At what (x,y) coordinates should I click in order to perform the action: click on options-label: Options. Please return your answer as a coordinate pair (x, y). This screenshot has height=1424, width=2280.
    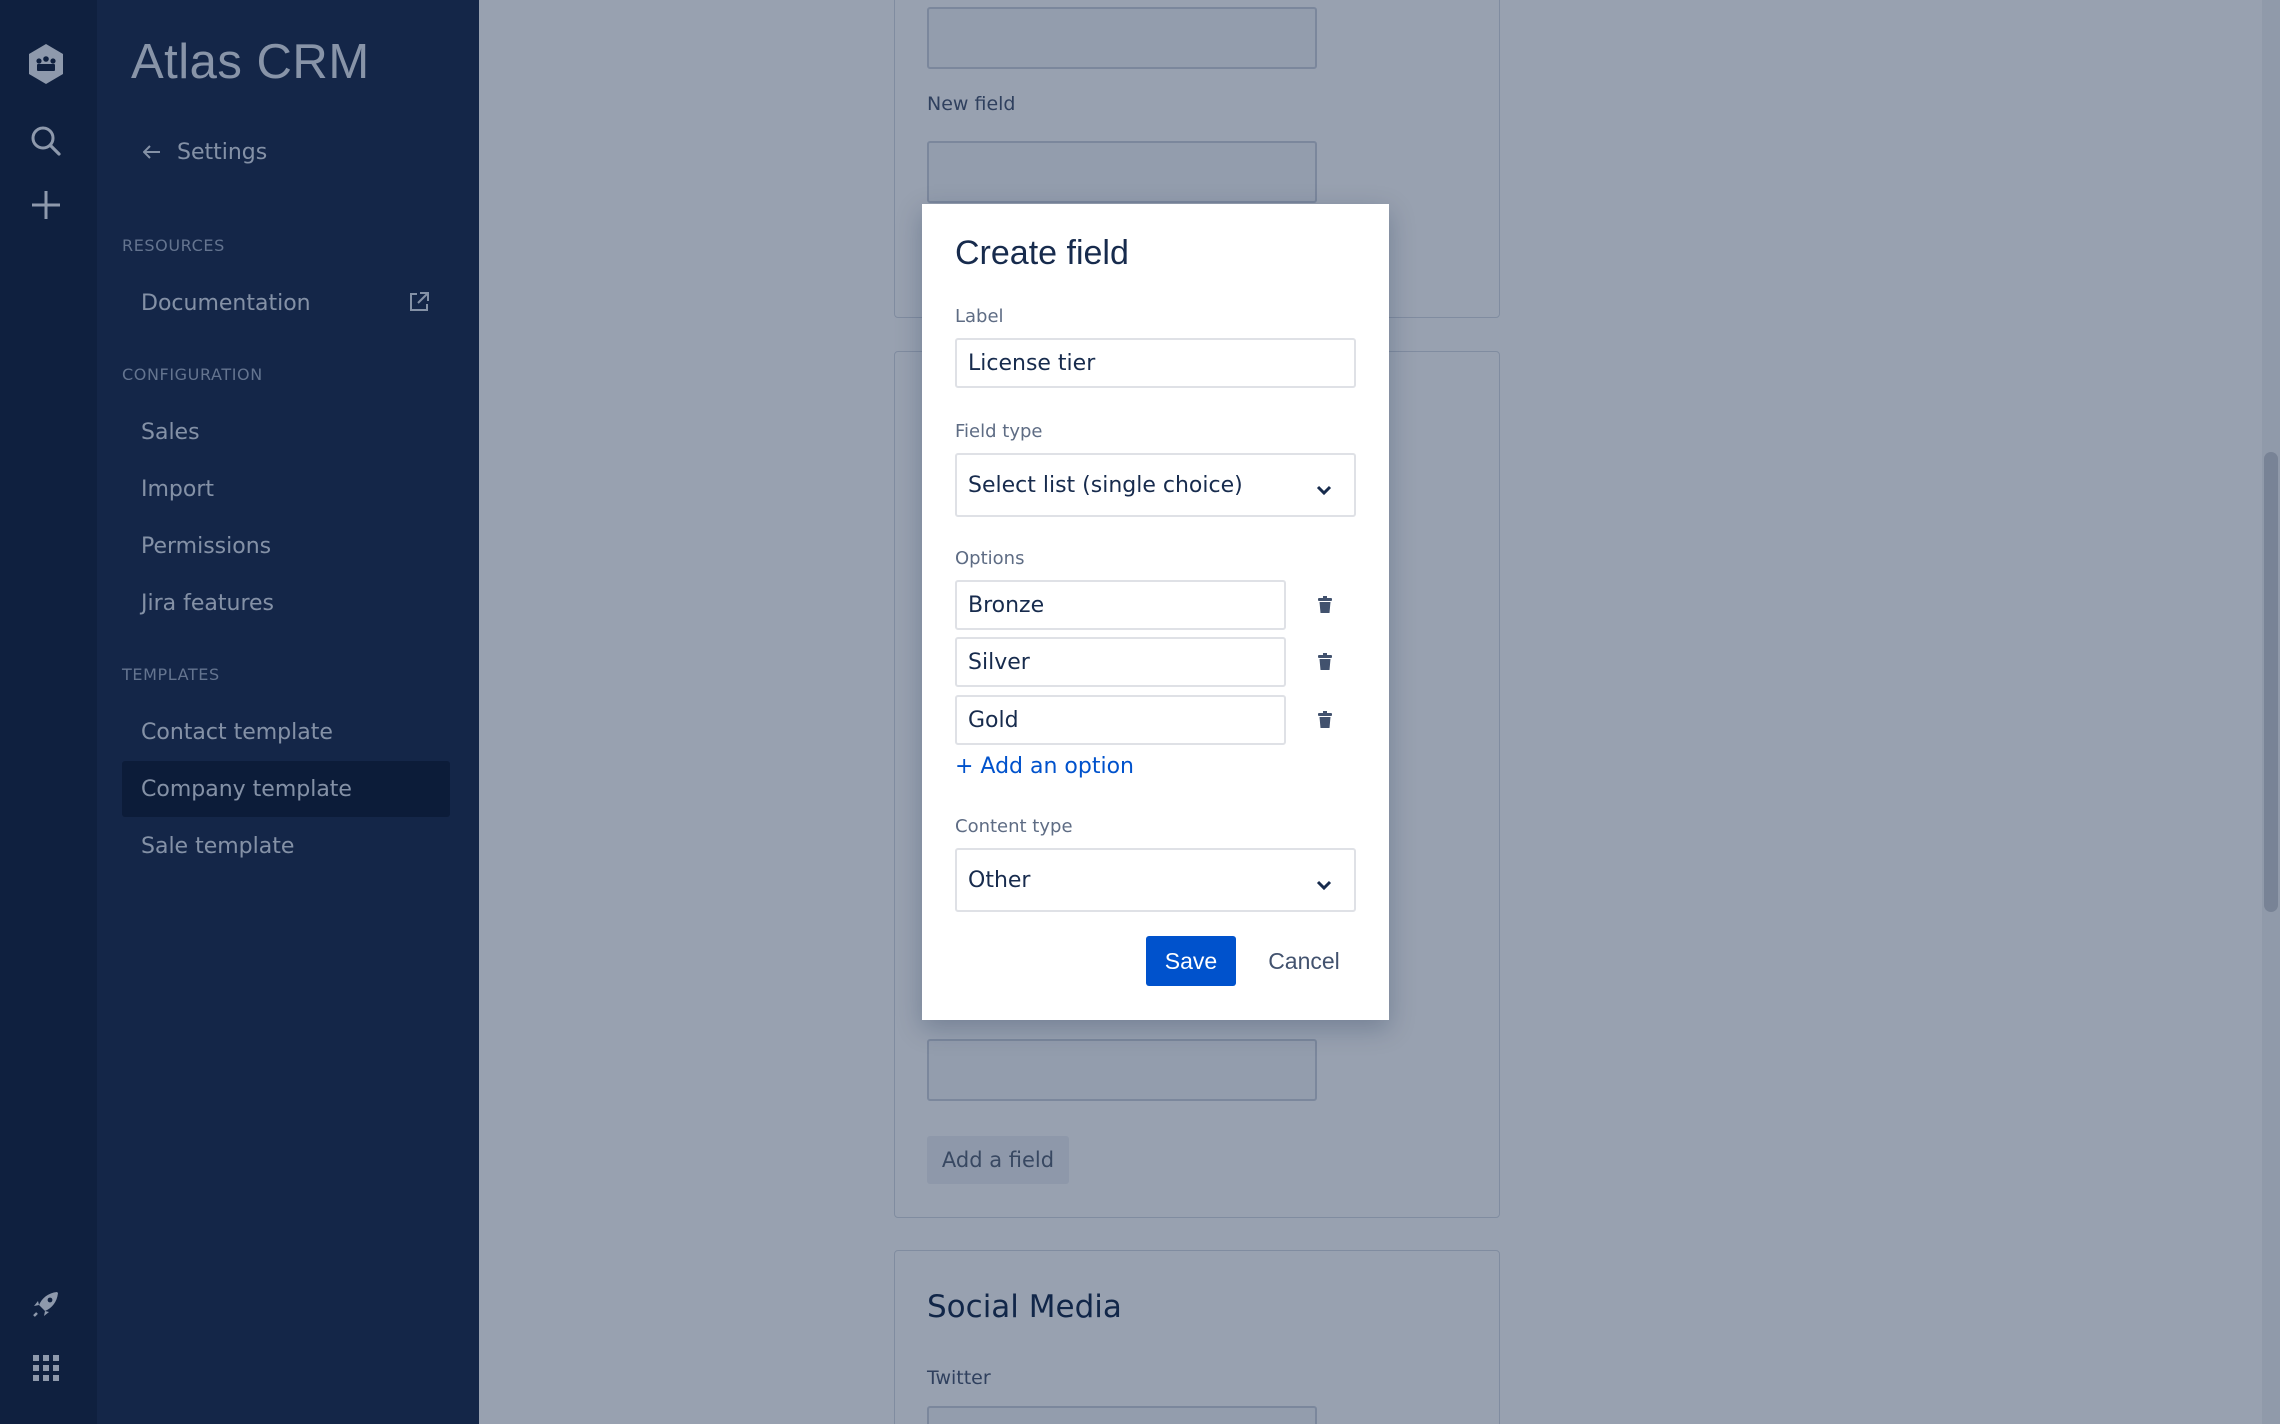
    Looking at the image, I should click on (990, 558).